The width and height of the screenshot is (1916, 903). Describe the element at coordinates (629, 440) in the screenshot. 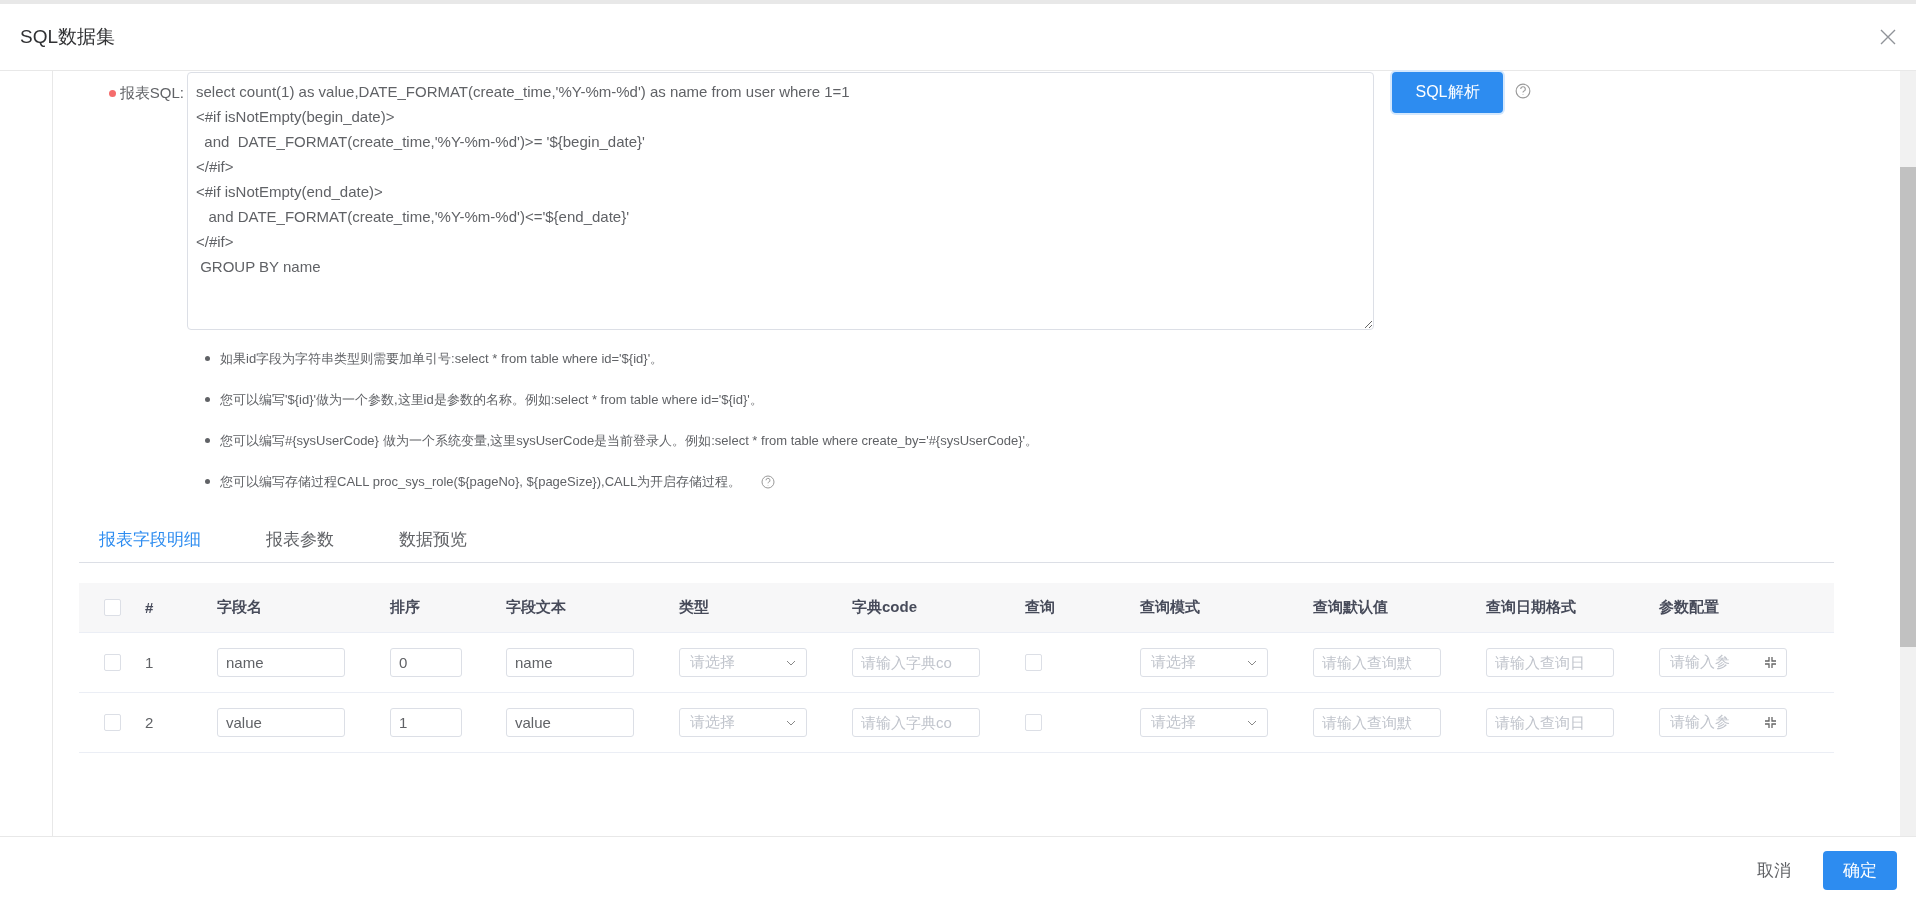

I see `hint-text: 您可以编写#{sysUserCode} 做为一个系统变量,这里sysUserCode是当前登录人。例如:select * from table where create_by='#{sysUserCode}'。` at that location.